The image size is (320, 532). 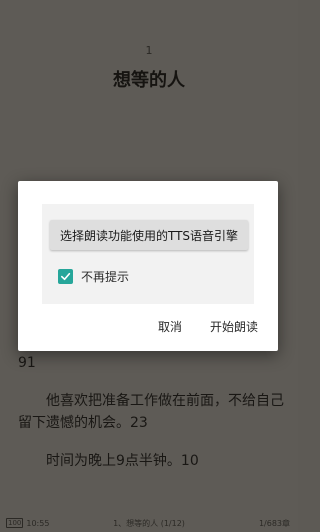 What do you see at coordinates (274, 523) in the screenshot?
I see `page-progress: 1/683章` at bounding box center [274, 523].